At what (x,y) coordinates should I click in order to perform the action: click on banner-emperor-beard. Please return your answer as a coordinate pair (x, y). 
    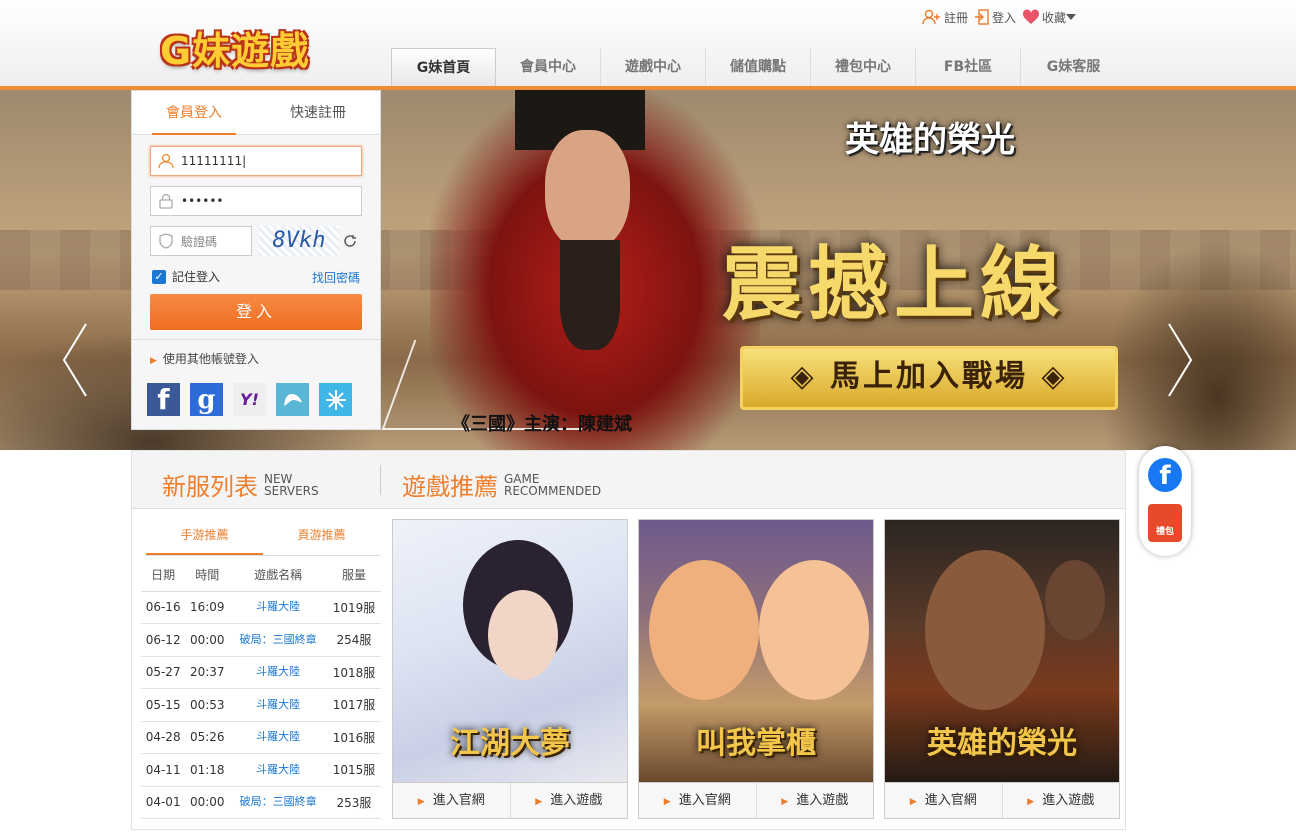
    Looking at the image, I should click on (590, 295).